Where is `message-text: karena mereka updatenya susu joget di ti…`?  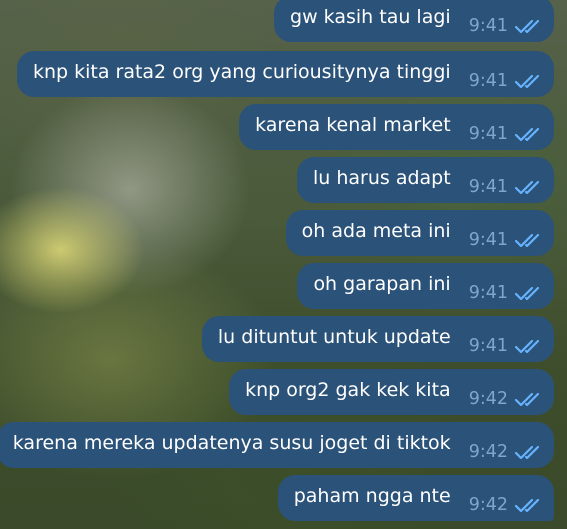
message-text: karena mereka updatenya susu joget di ti… is located at coordinates (231, 443).